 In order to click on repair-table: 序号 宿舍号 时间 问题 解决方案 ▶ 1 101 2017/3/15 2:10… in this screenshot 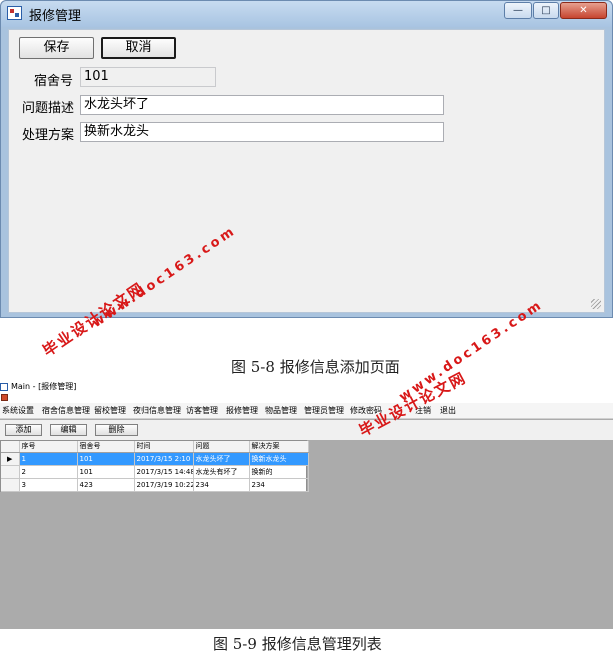, I will do `click(154, 466)`.